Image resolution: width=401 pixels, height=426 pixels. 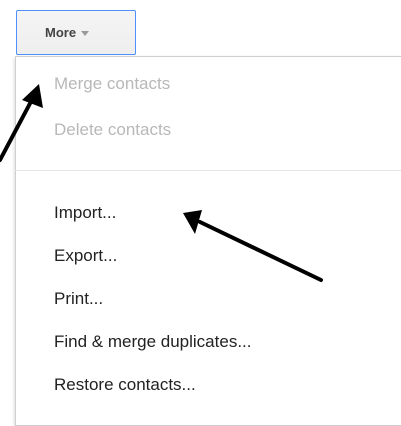 What do you see at coordinates (21, 123) in the screenshot?
I see `arrow-to-more-button-icon` at bounding box center [21, 123].